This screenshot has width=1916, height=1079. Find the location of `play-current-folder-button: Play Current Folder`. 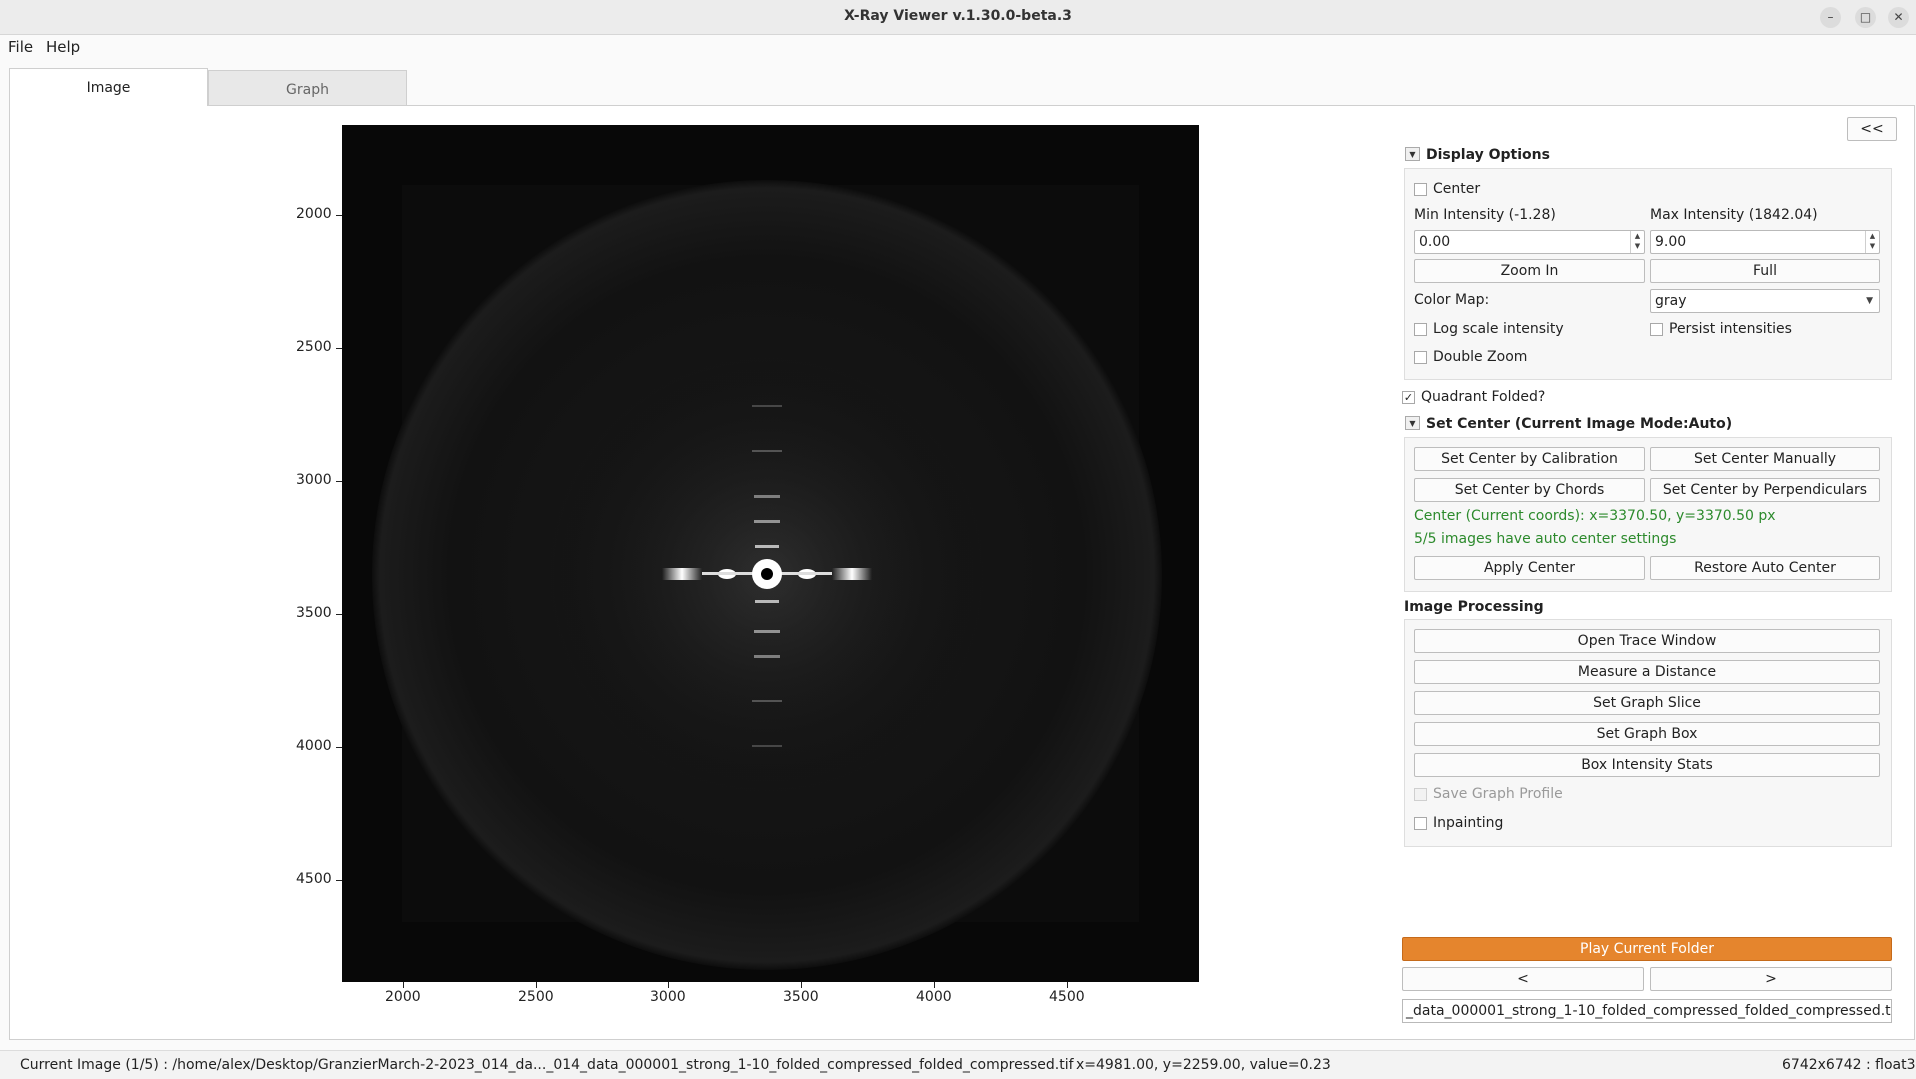

play-current-folder-button: Play Current Folder is located at coordinates (1647, 949).